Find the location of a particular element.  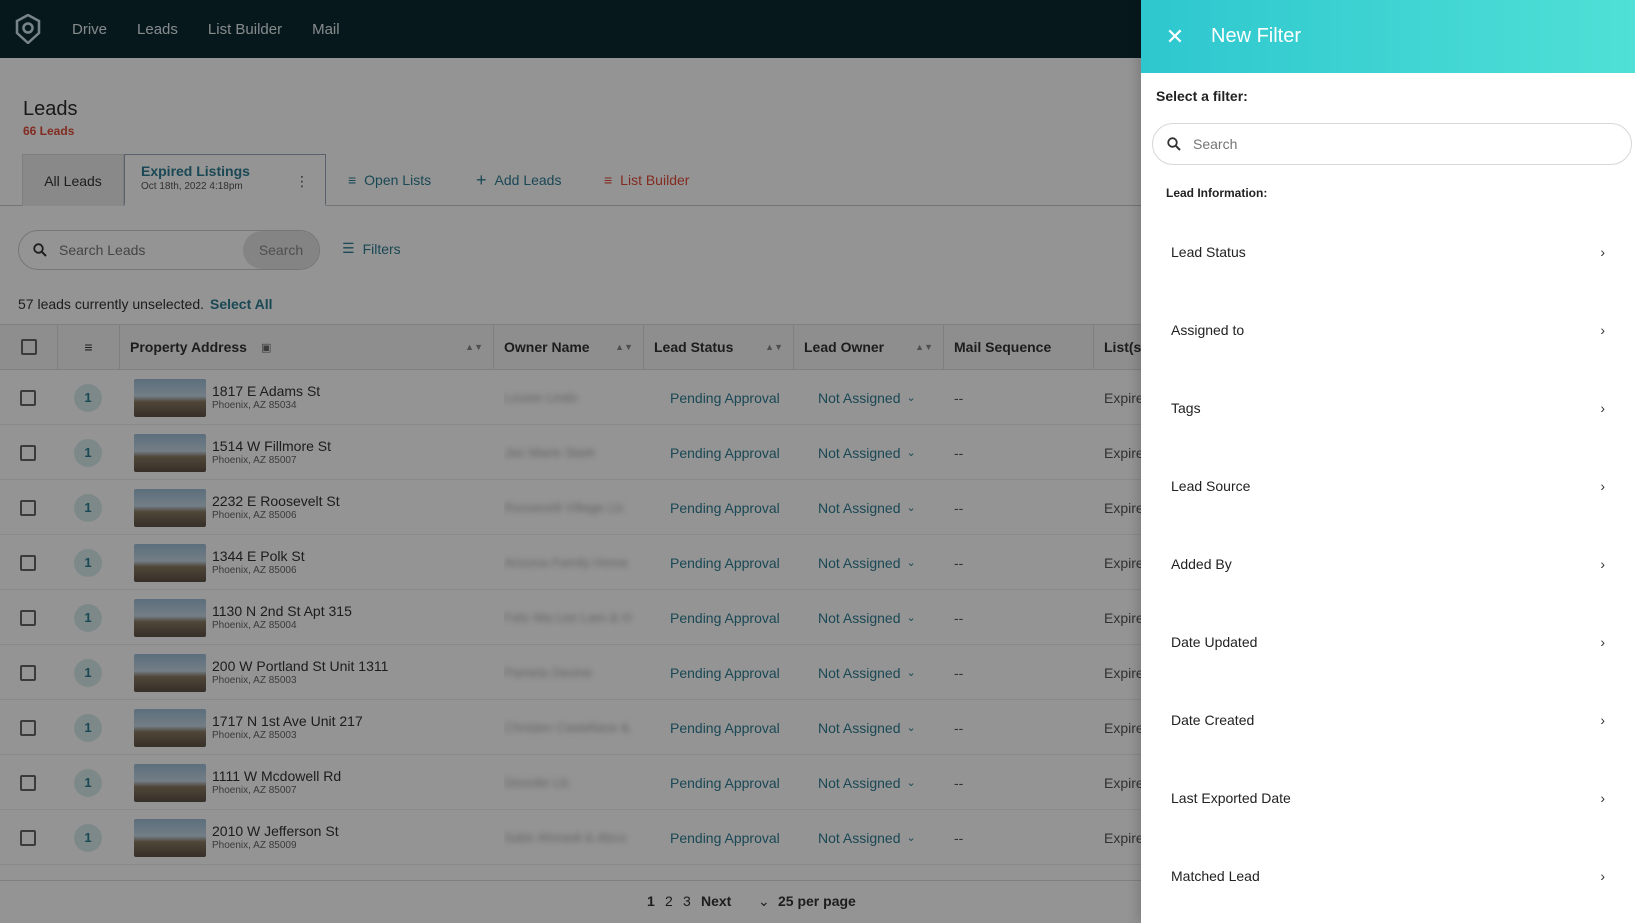

filter-item-label: Last Exported Date is located at coordinates (1231, 798).